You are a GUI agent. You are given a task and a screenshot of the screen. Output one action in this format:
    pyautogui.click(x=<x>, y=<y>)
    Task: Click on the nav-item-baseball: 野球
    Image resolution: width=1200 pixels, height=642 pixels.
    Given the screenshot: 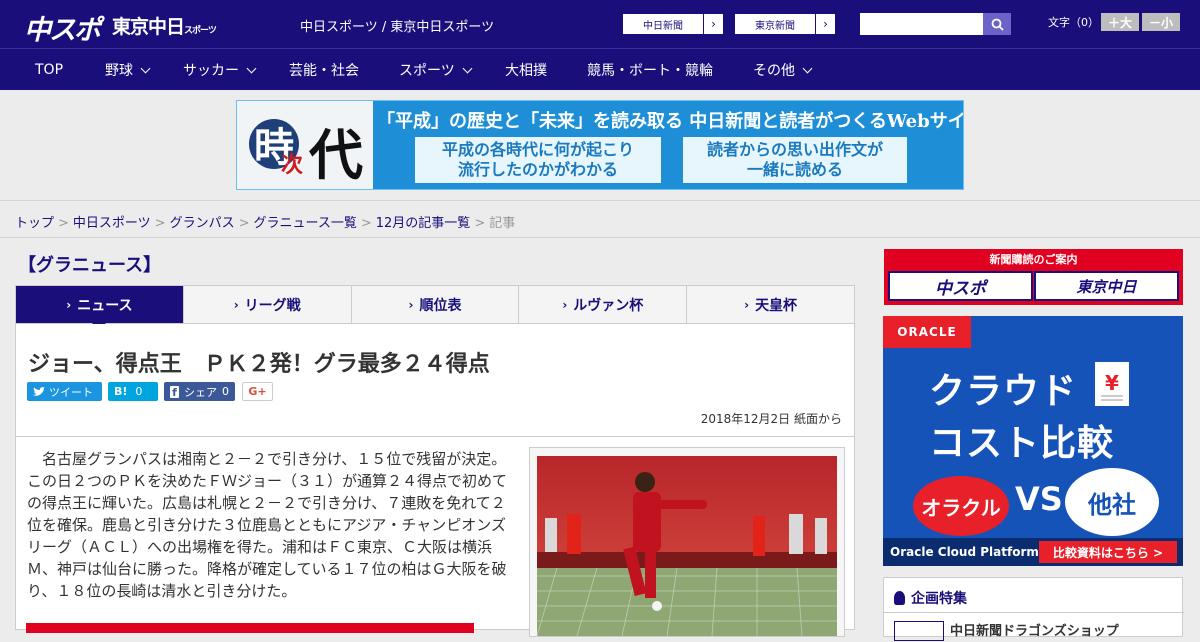 What is the action you would take?
    pyautogui.click(x=128, y=70)
    